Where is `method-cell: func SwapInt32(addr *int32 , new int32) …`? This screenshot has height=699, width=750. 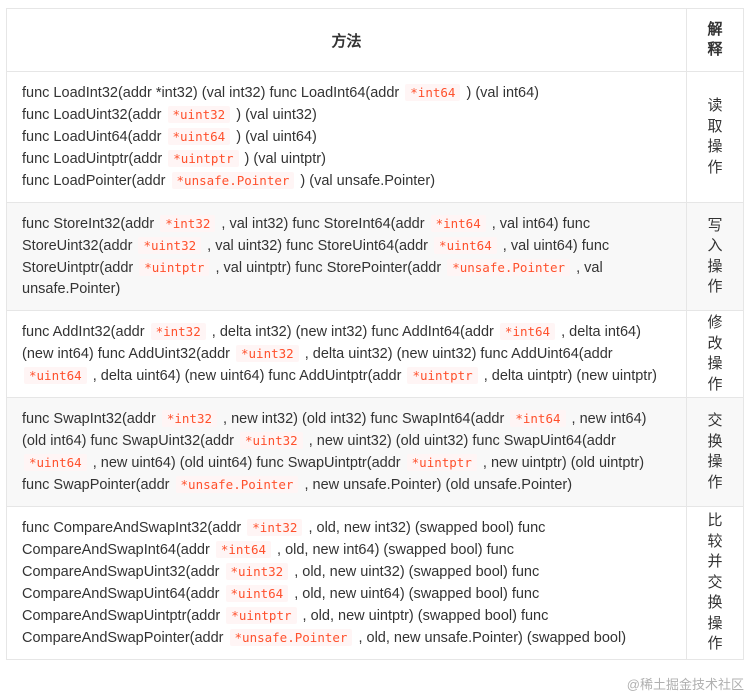
method-cell: func SwapInt32(addr *int32 , new int32) … is located at coordinates (346, 452).